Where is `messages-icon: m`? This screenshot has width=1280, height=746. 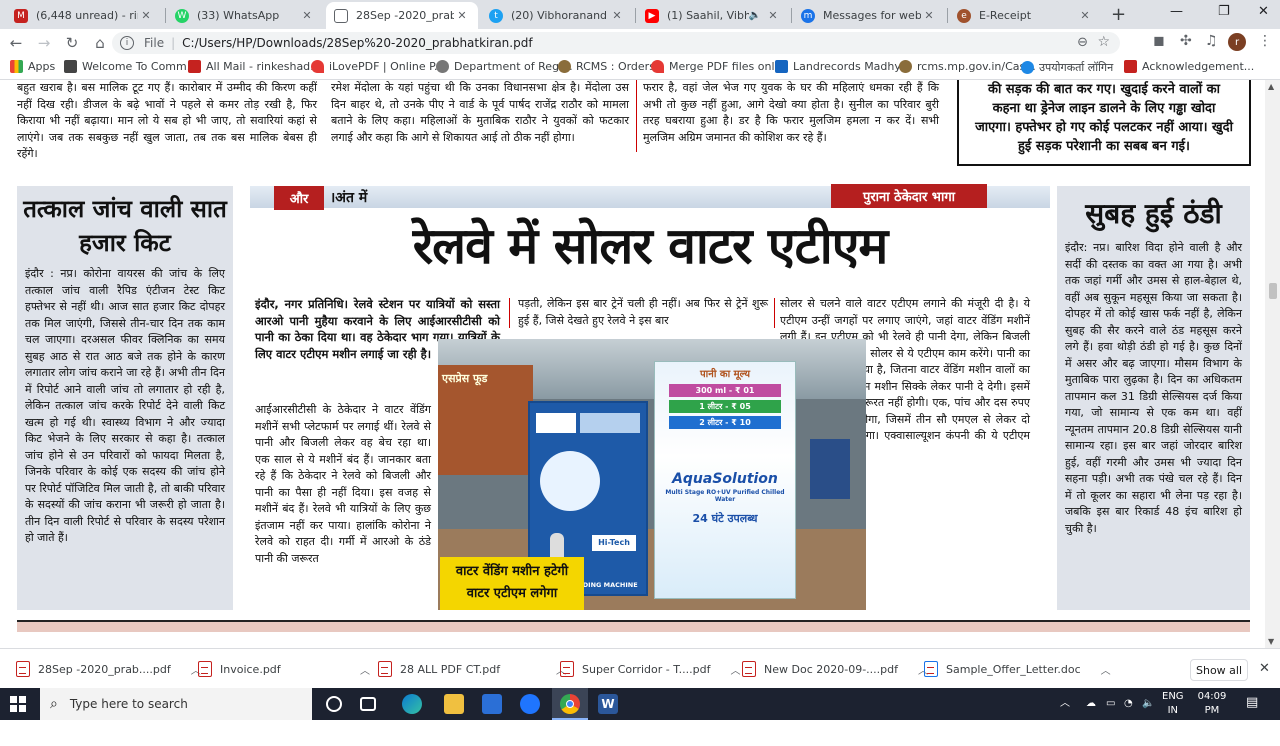
messages-icon: m is located at coordinates (808, 15).